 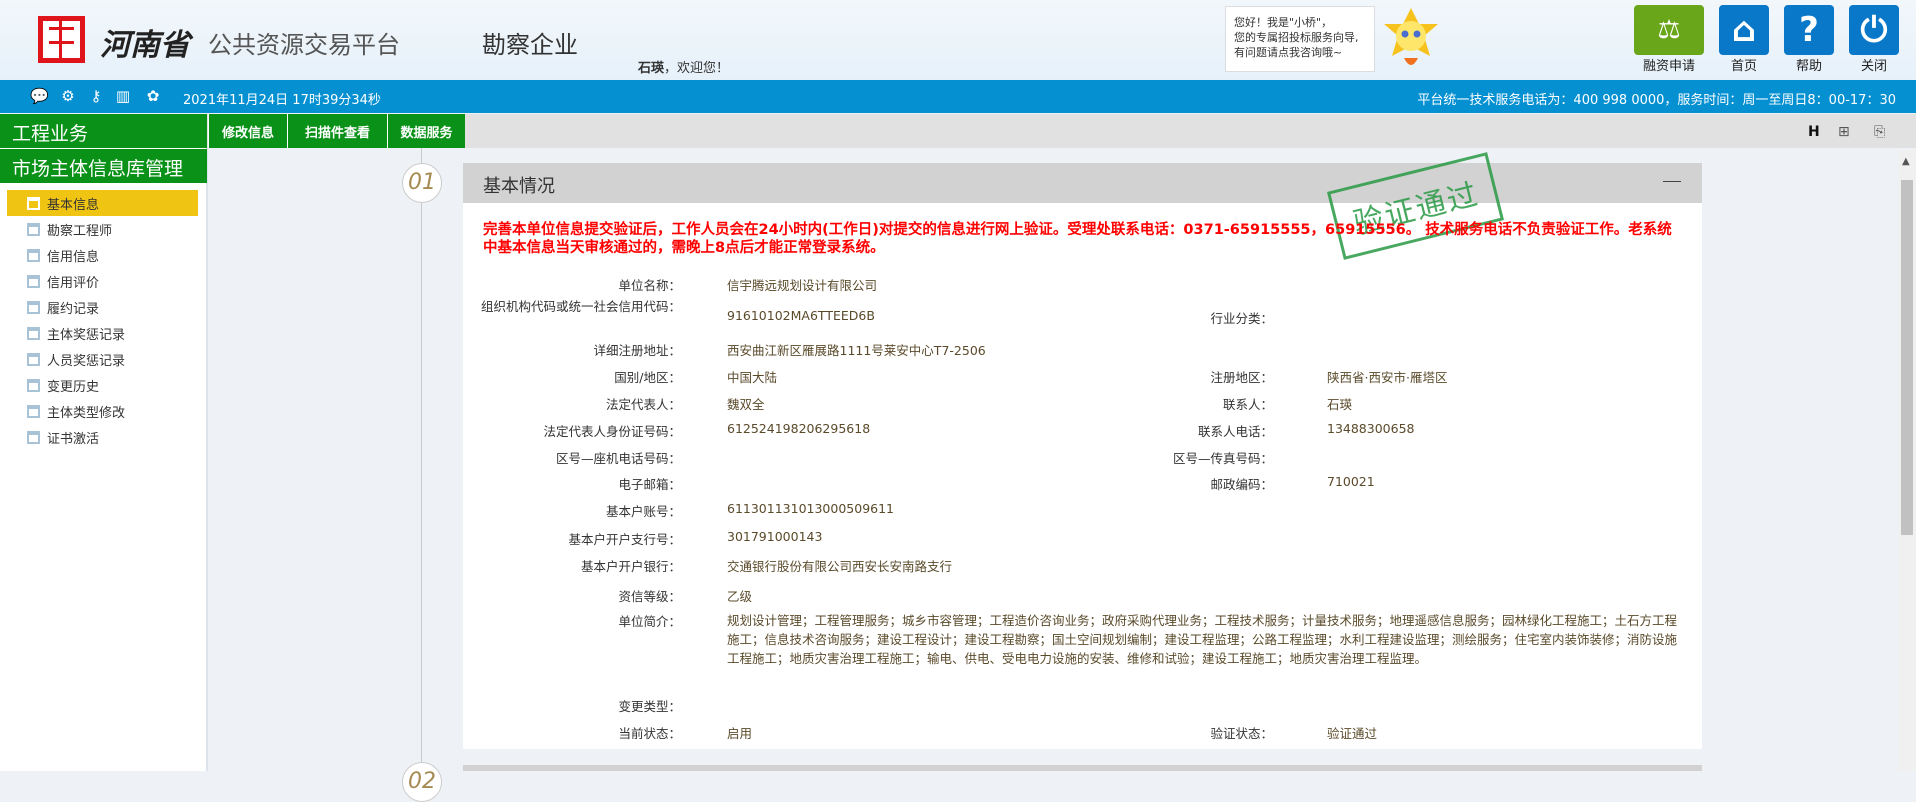 I want to click on message-icon: 💬, so click(x=39, y=96).